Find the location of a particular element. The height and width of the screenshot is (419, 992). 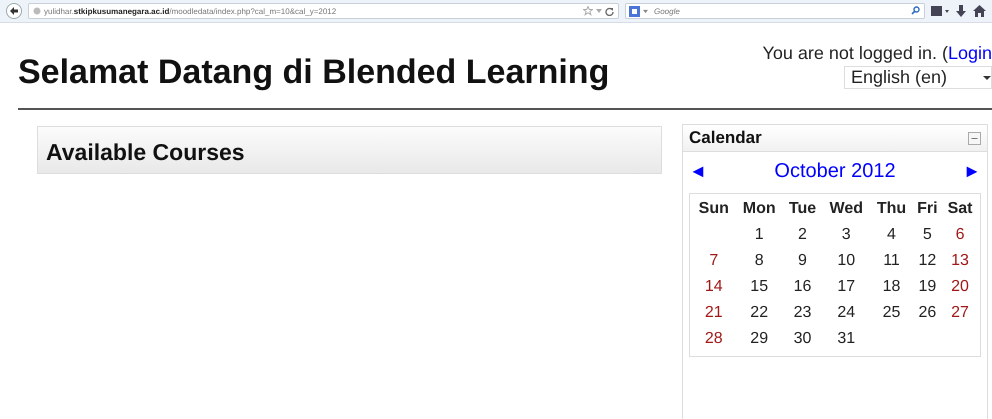

previous-month-link: ◄ is located at coordinates (698, 171).